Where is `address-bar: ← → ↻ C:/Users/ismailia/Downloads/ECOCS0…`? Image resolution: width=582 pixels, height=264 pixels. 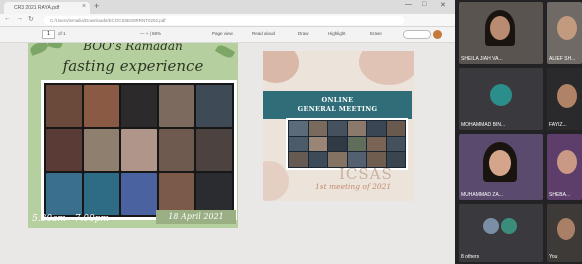 address-bar: ← → ↻ C:/Users/ismailia/Downloads/ECOCS0… is located at coordinates (227, 20).